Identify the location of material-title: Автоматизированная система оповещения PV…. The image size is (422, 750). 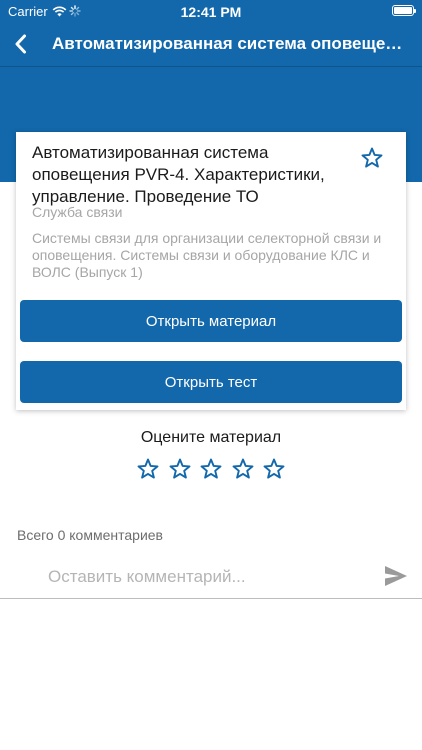
(178, 174).